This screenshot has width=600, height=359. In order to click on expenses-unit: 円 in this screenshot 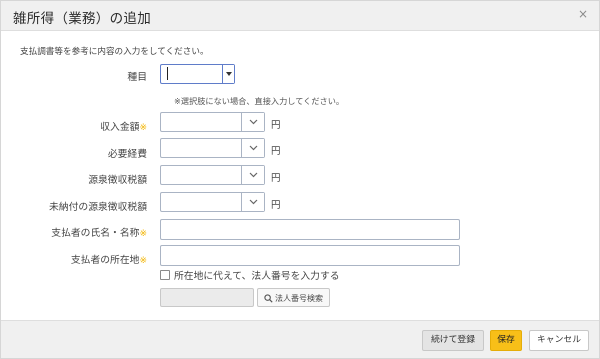, I will do `click(276, 151)`.